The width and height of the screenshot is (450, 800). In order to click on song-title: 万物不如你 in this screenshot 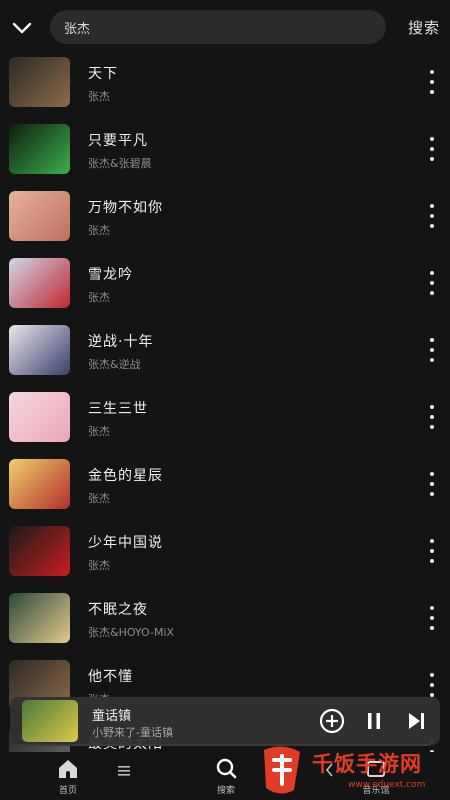, I will do `click(125, 208)`.